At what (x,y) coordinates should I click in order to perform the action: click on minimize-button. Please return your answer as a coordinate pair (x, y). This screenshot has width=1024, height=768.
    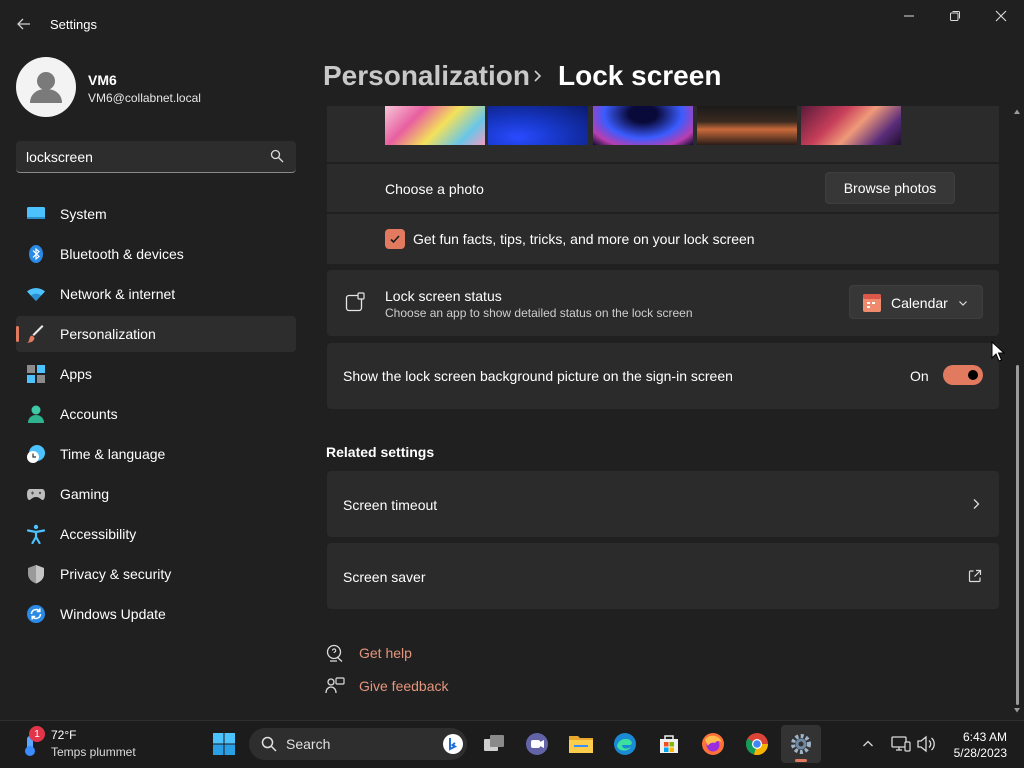
    Looking at the image, I should click on (909, 16).